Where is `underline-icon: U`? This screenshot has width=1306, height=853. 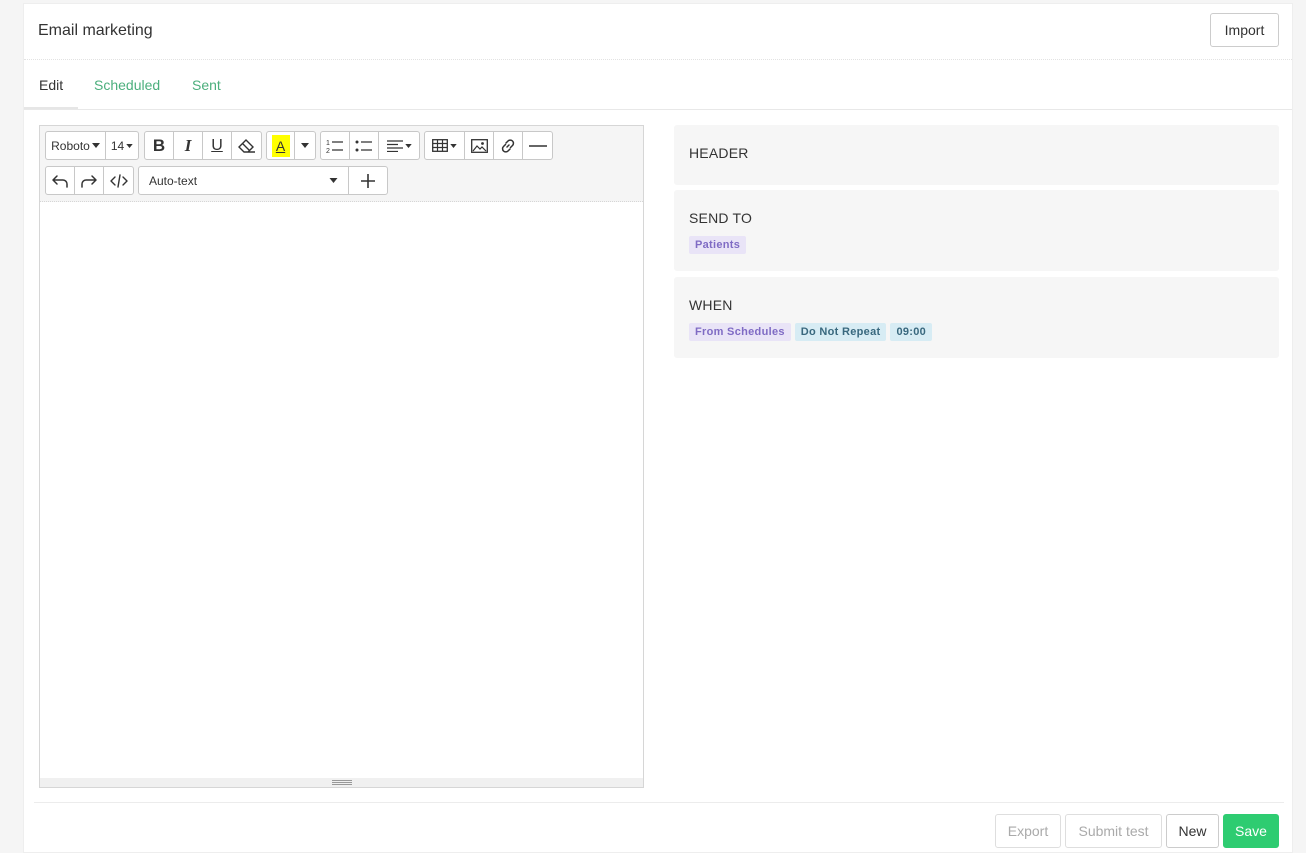
underline-icon: U is located at coordinates (217, 145).